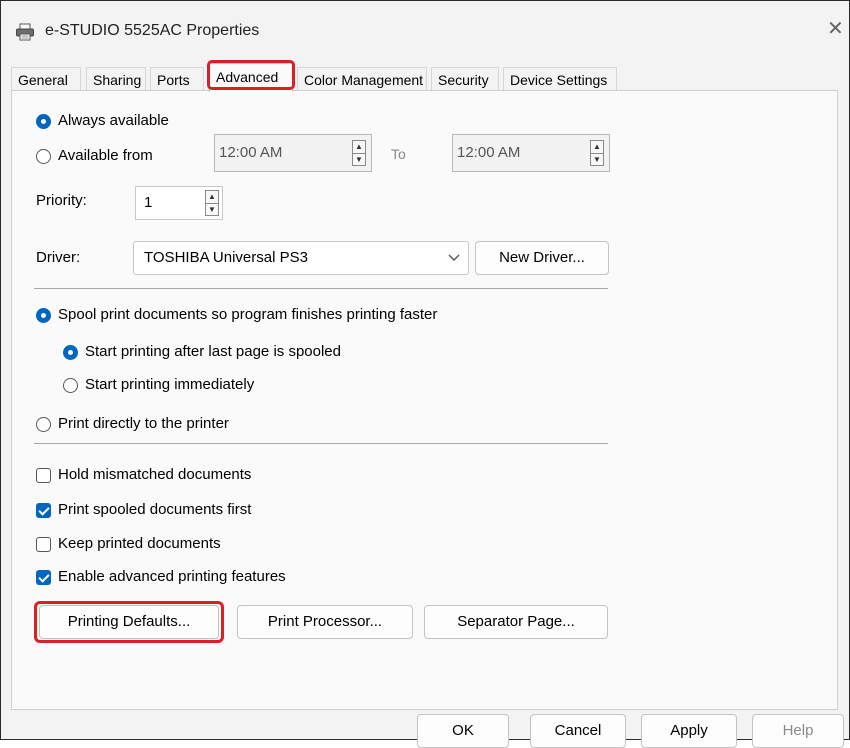 The width and height of the screenshot is (850, 748). I want to click on enable-advanced-features-checkbox, so click(43, 577).